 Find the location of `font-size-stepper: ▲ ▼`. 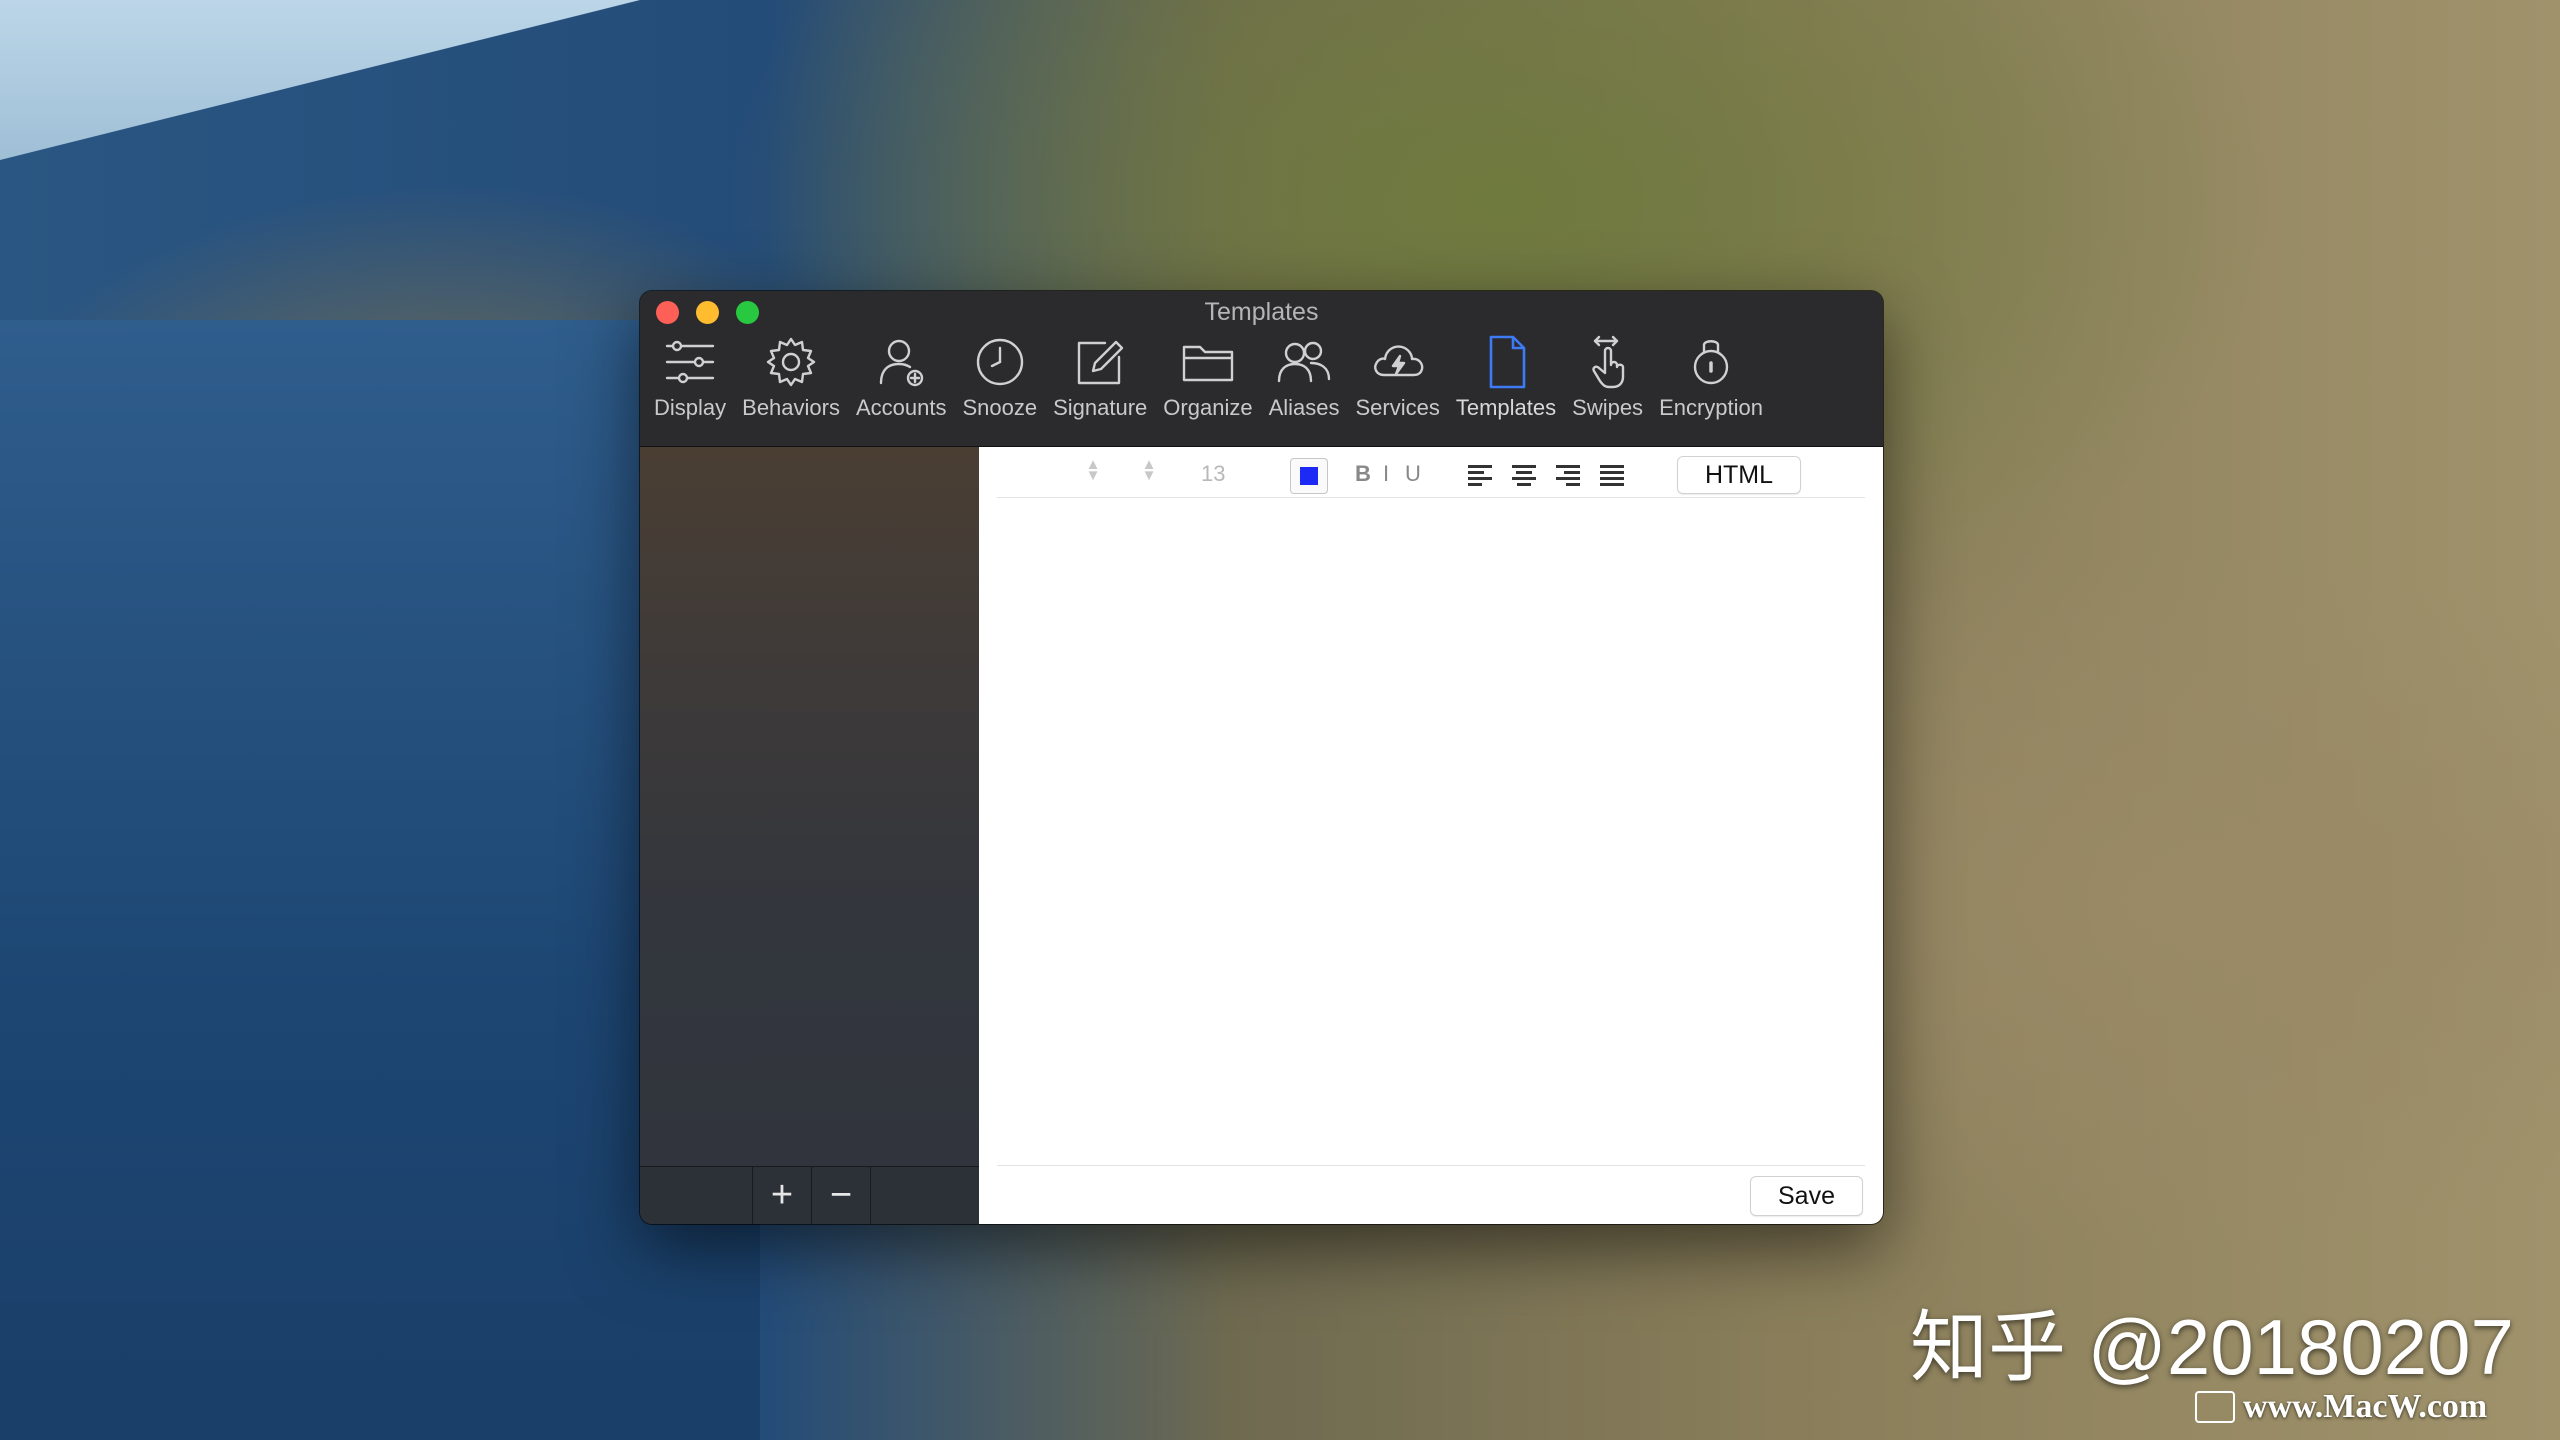

font-size-stepper: ▲ ▼ is located at coordinates (1149, 470).